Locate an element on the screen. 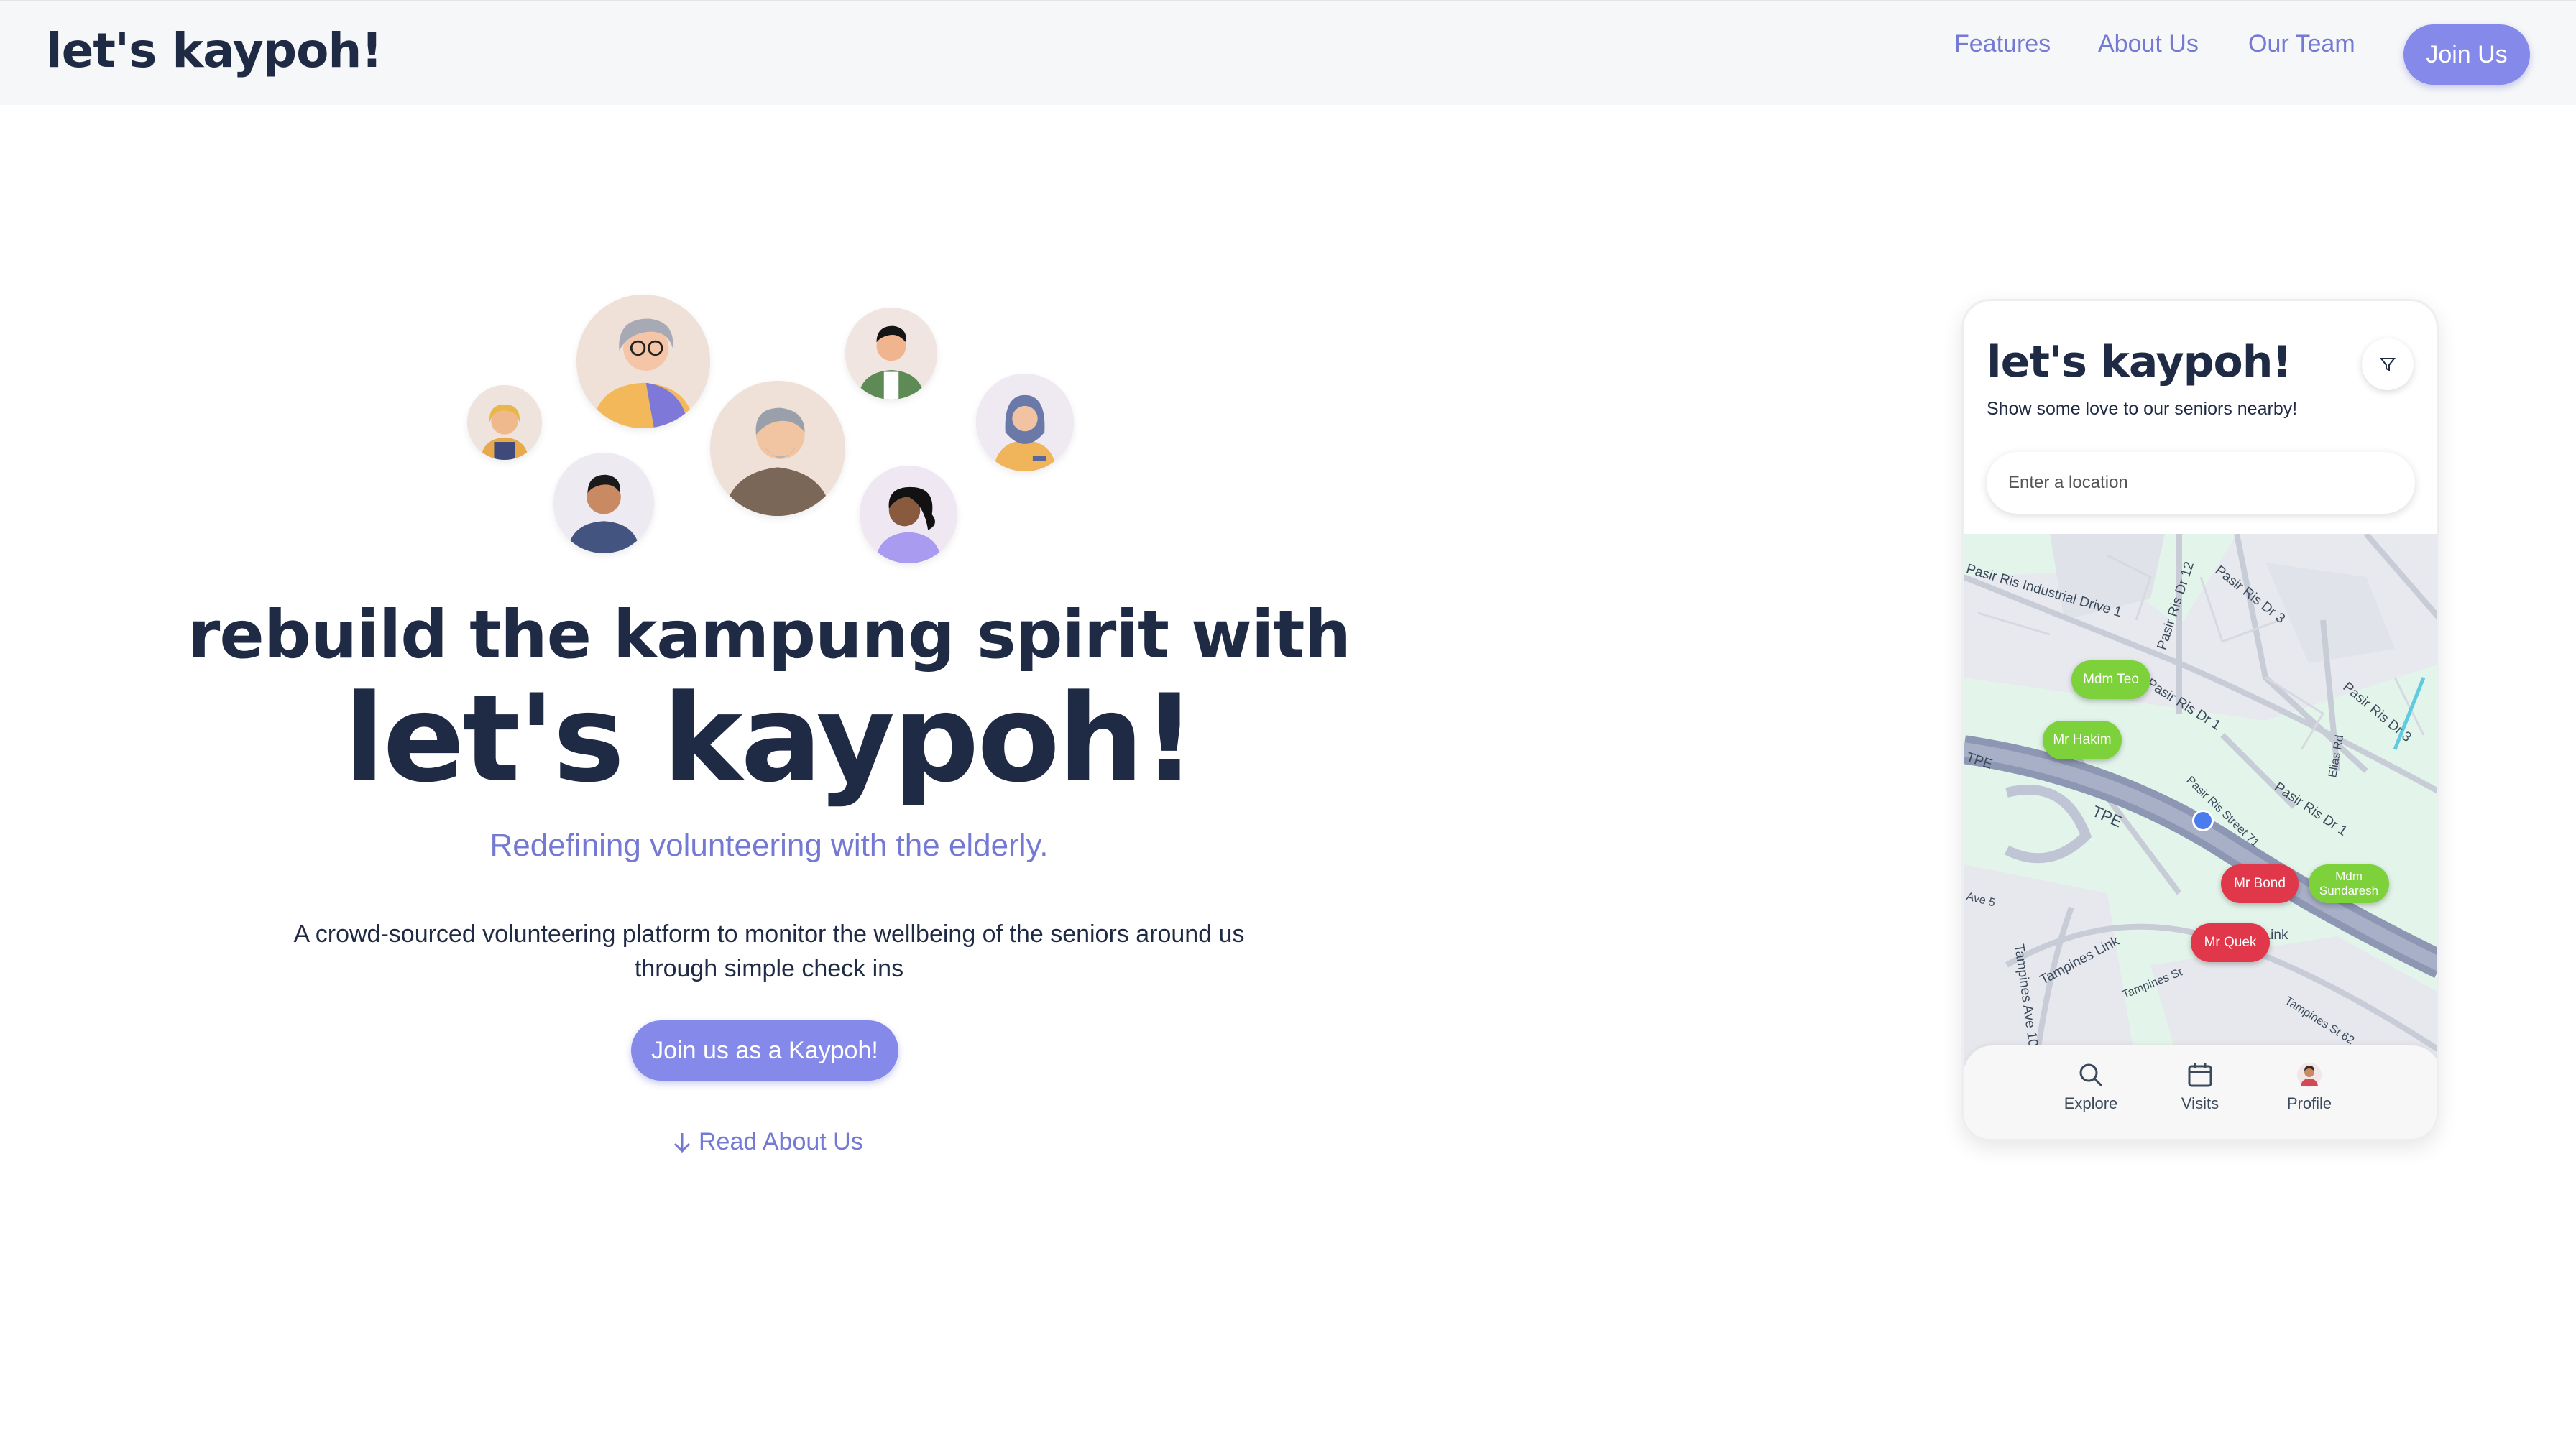  tab-explore: Explore is located at coordinates (2090, 1087).